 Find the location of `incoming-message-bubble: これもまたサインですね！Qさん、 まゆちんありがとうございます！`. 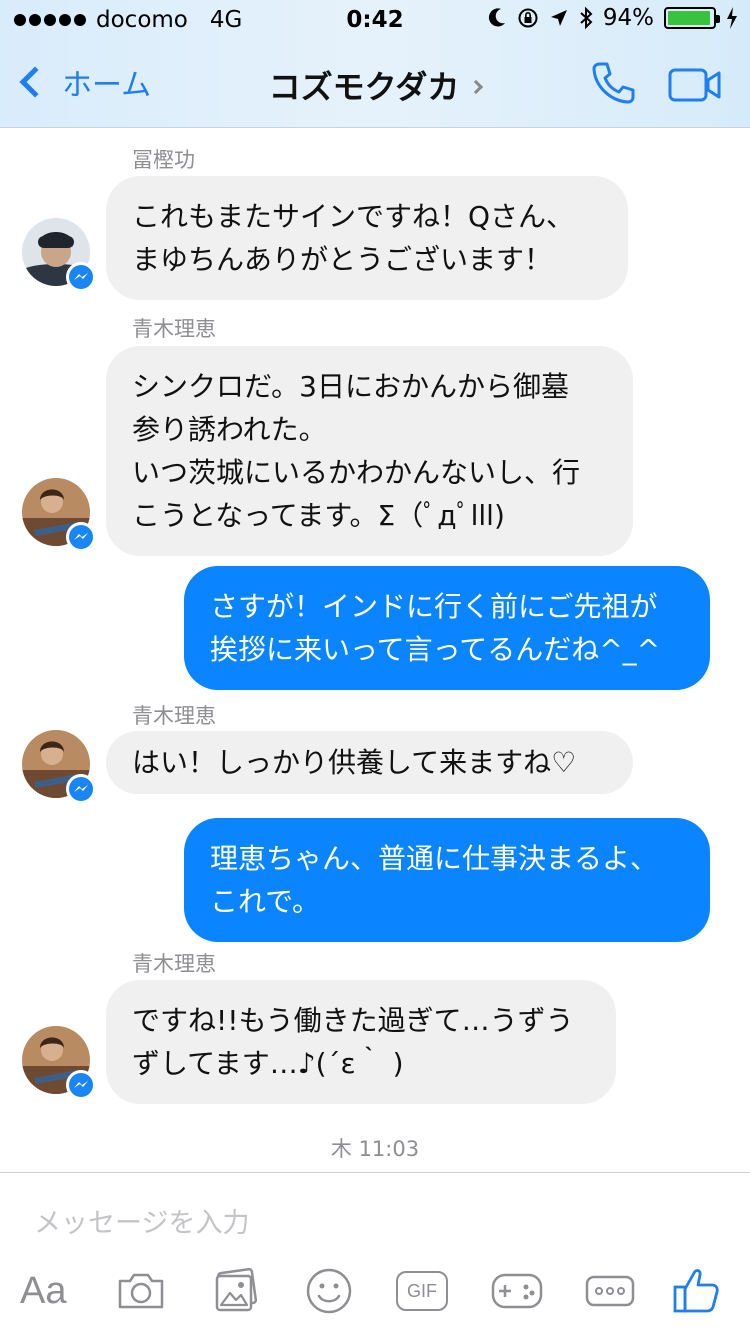

incoming-message-bubble: これもまたサインですね！Qさん、 まゆちんありがとうございます！ is located at coordinates (367, 238).